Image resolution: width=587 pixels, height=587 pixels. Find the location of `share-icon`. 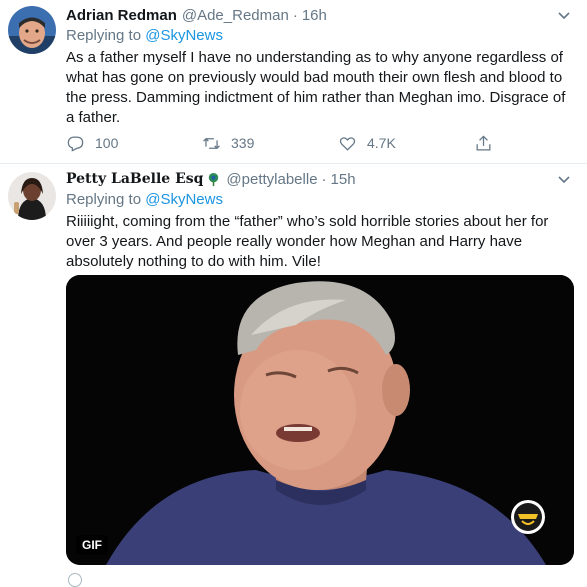

share-icon is located at coordinates (483, 142).